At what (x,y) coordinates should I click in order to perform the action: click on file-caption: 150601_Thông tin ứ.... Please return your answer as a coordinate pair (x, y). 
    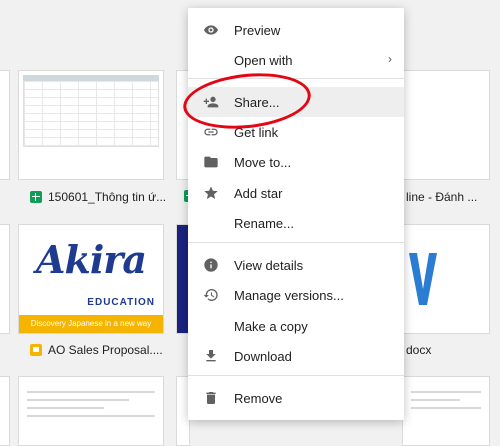
    Looking at the image, I should click on (98, 197).